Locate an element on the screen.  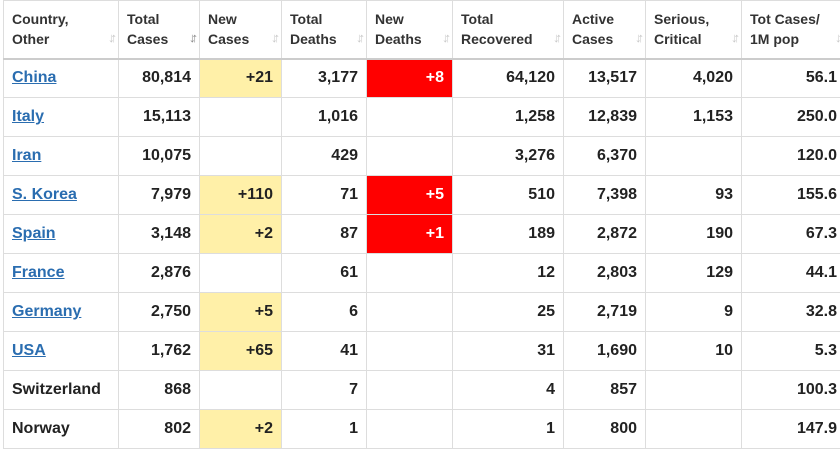
country-name: Switzerland is located at coordinates (56, 389).